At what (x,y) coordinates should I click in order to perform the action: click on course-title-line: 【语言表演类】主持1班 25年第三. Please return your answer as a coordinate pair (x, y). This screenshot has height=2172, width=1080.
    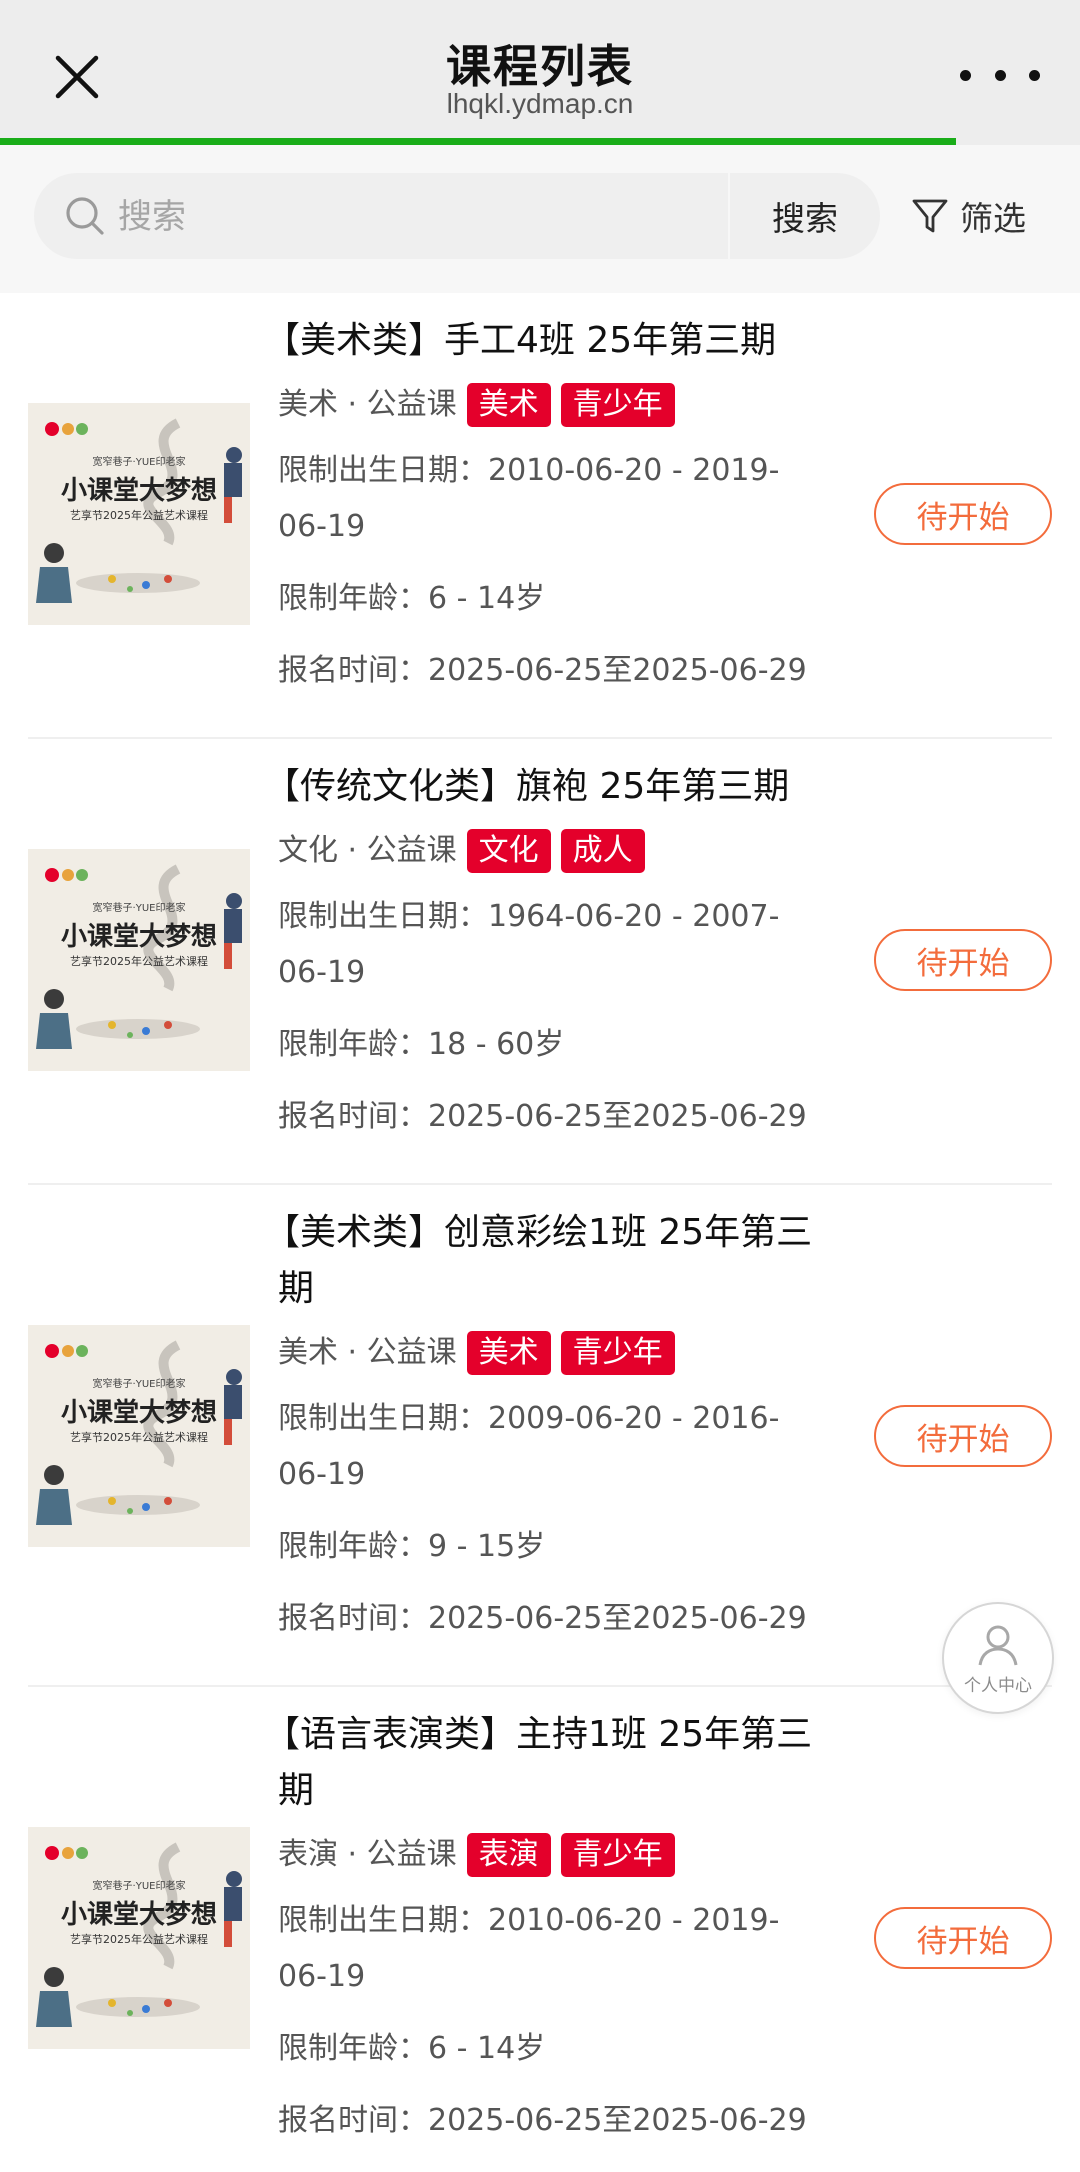
    Looking at the image, I should click on (538, 1734).